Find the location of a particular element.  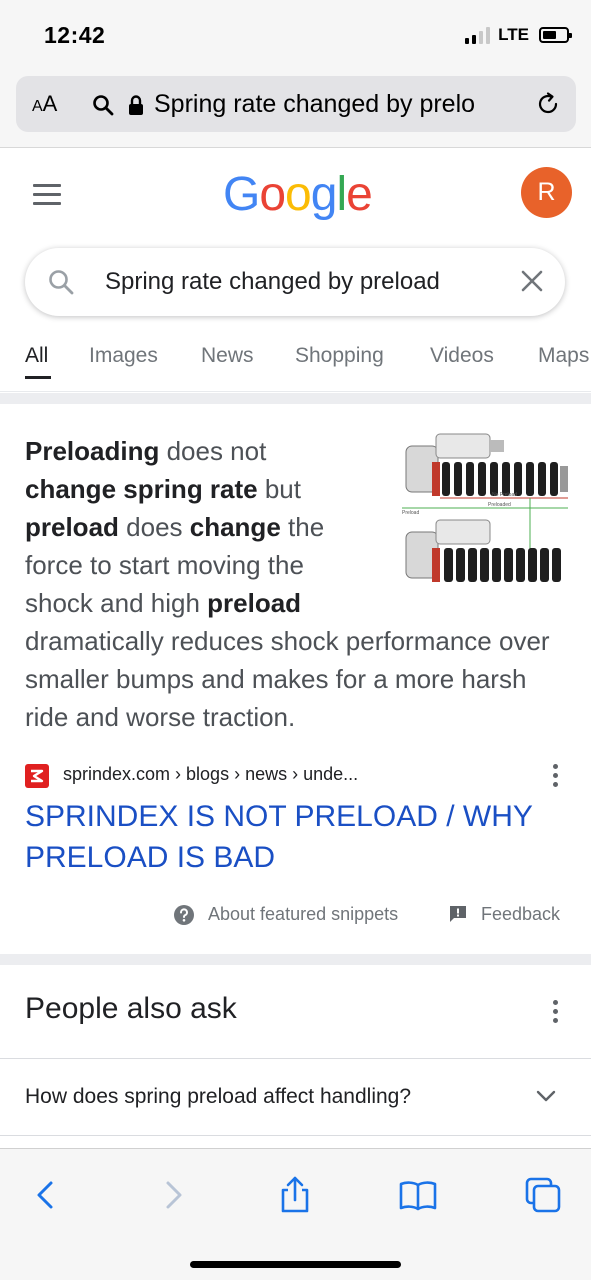

image-label-no-preload: No Preload is located at coordinates (504, 495).